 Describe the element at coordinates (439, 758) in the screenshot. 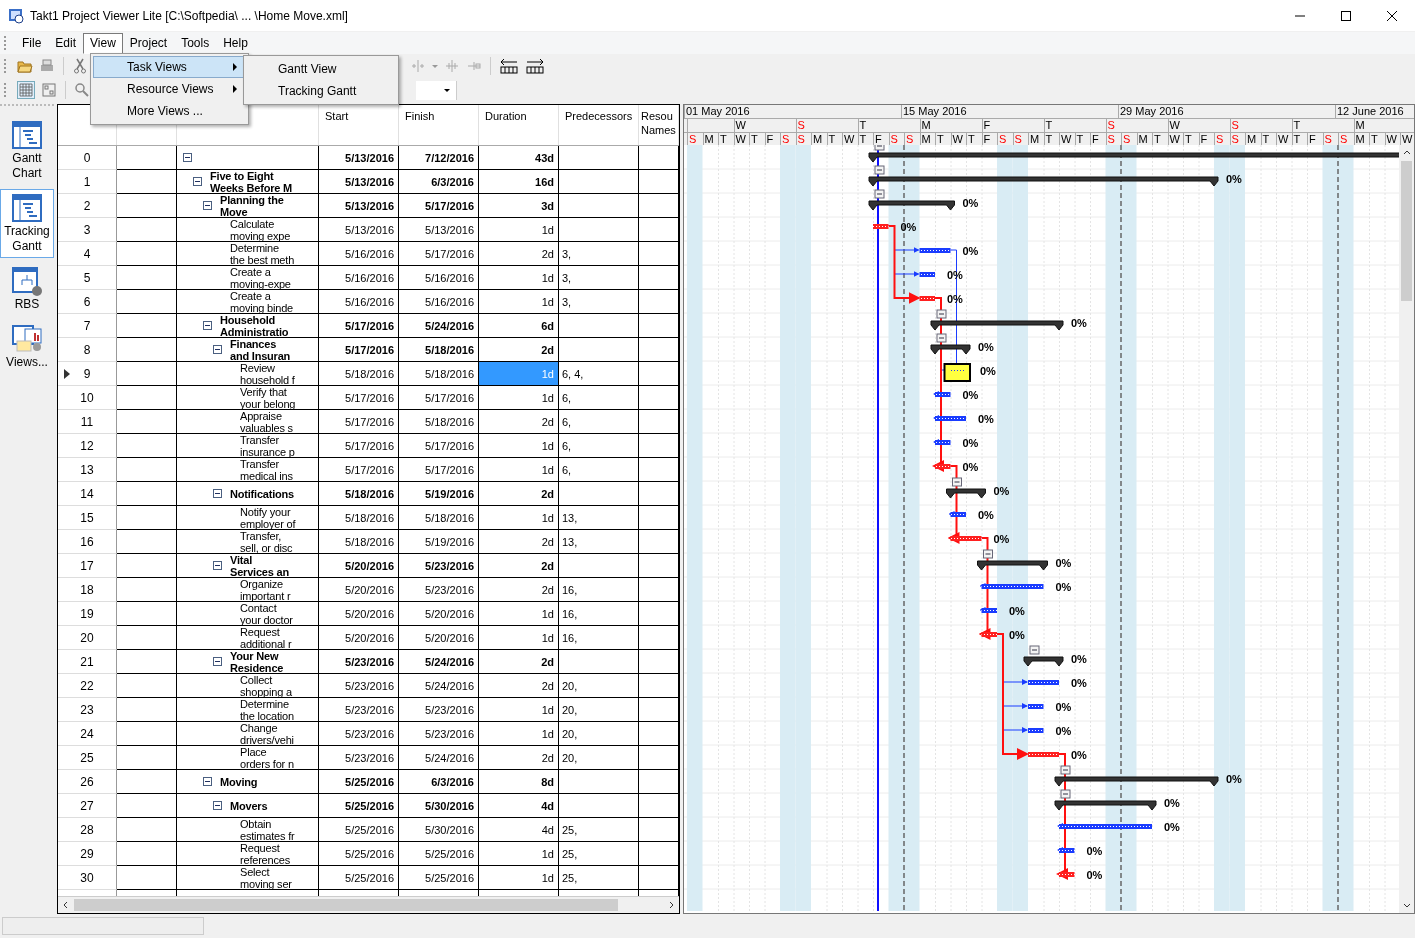

I see `table-cell: 5/24/2016` at that location.